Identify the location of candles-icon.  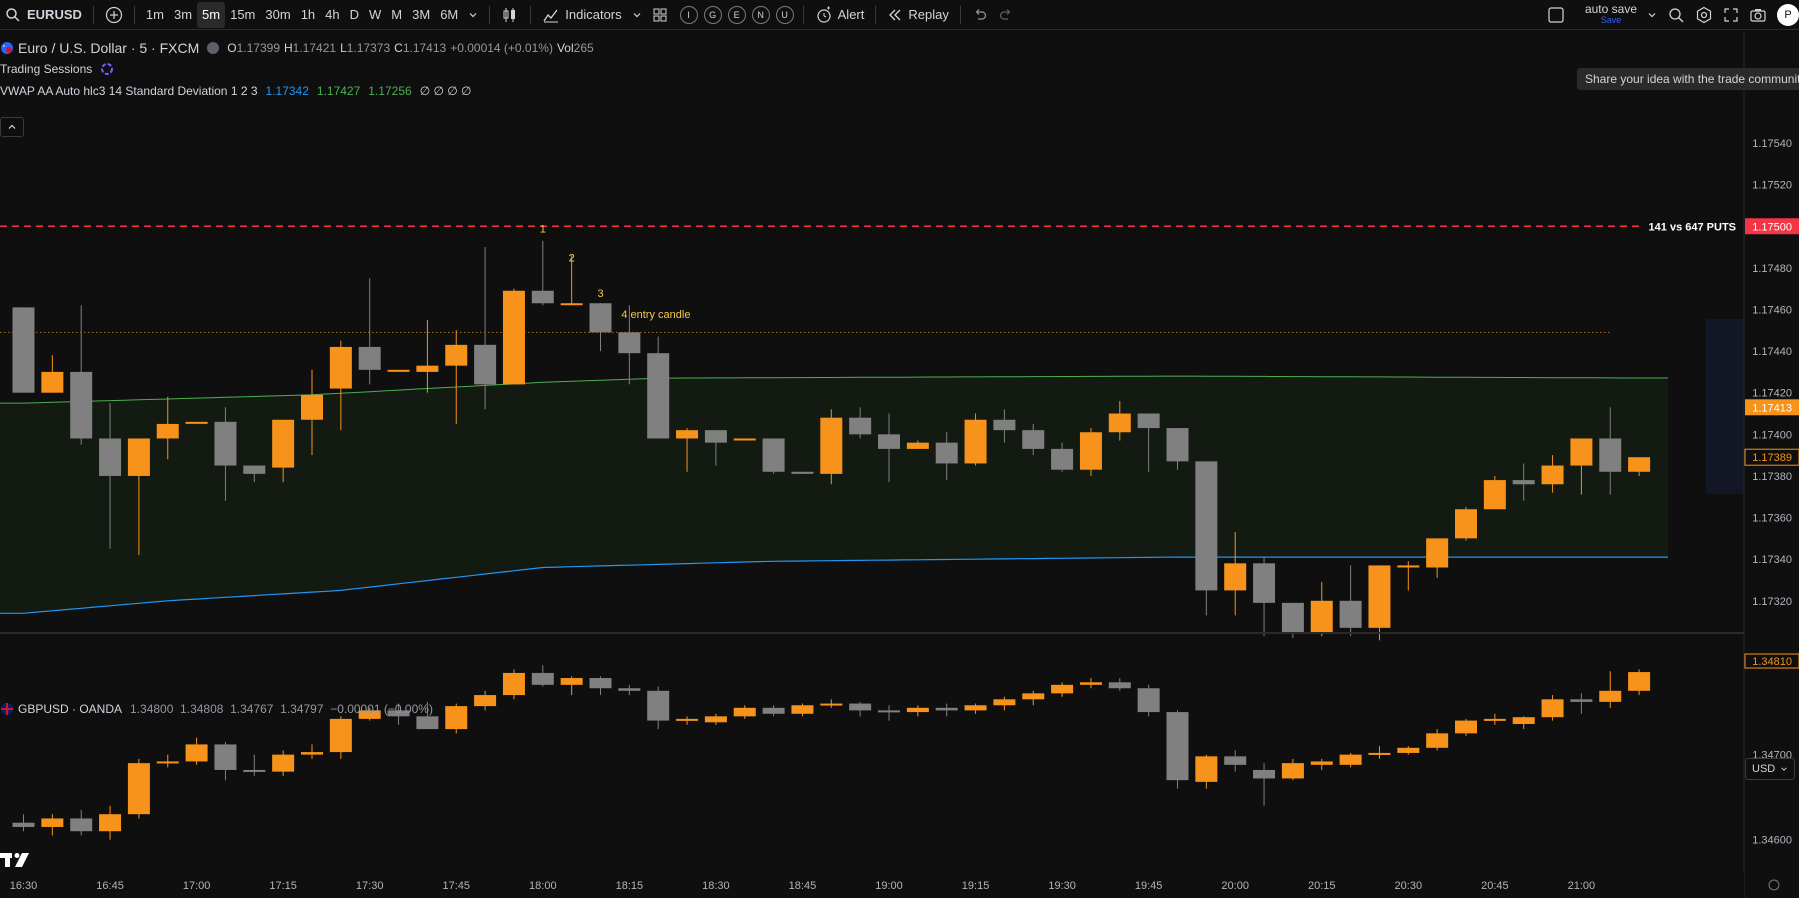
(509, 14).